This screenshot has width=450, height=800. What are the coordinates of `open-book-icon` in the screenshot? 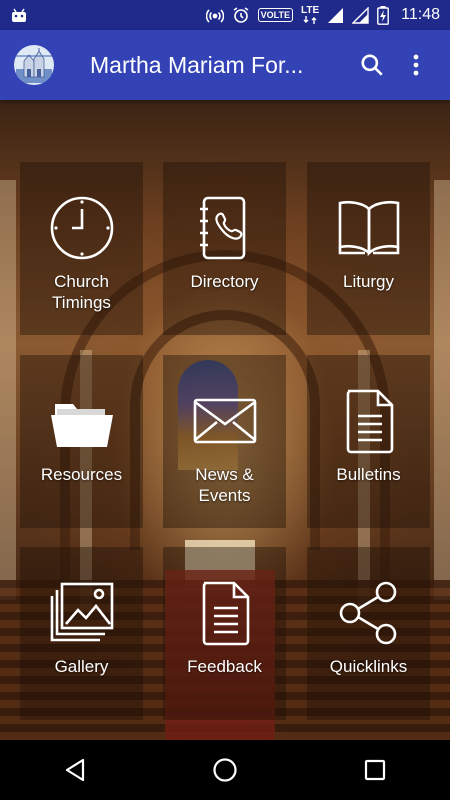 It's located at (369, 228).